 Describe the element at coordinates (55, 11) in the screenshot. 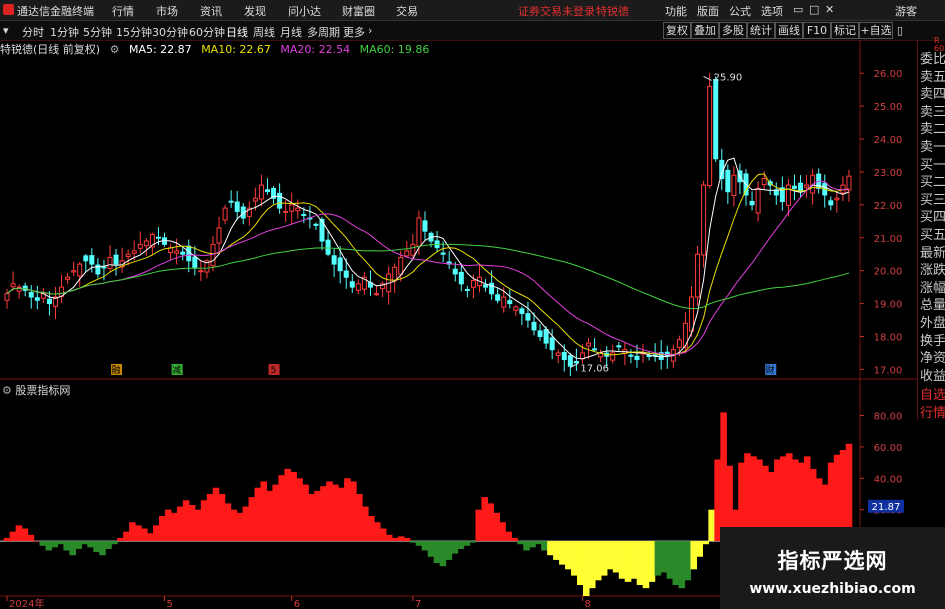

I see `app-title: 通达信金融终端` at that location.